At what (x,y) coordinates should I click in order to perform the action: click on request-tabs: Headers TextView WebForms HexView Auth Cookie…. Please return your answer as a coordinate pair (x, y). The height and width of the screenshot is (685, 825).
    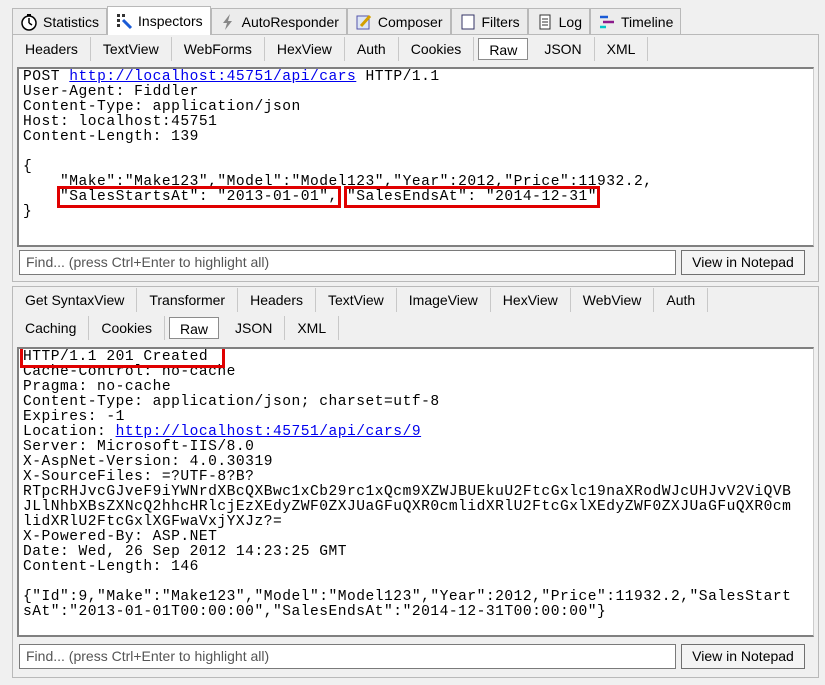
    Looking at the image, I should click on (415, 49).